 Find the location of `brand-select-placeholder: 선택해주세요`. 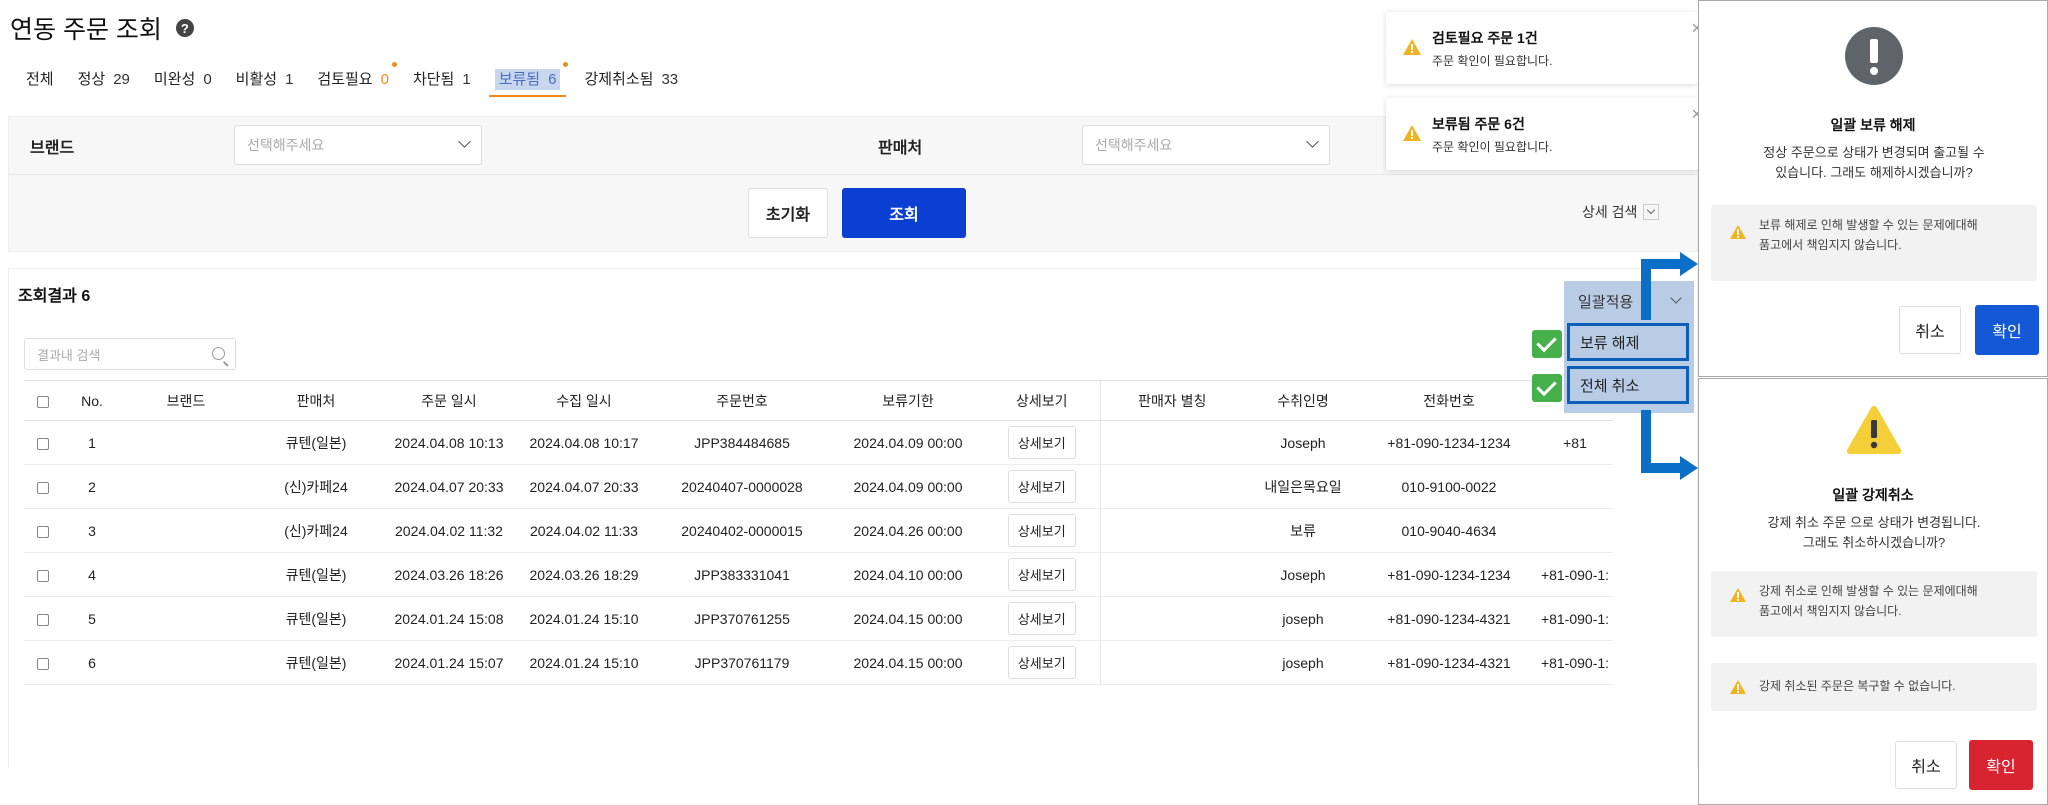

brand-select-placeholder: 선택해주세요 is located at coordinates (286, 145).